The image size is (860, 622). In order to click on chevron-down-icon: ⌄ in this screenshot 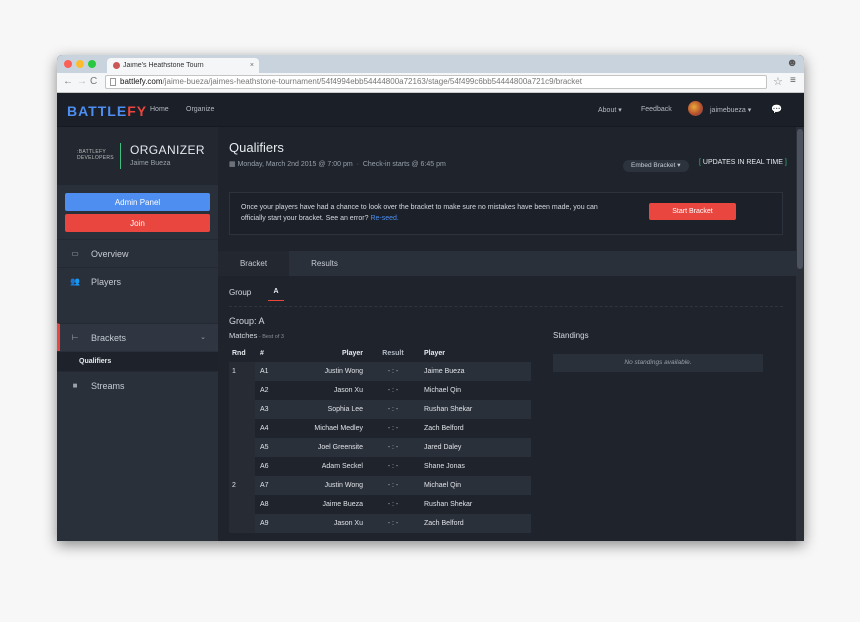, I will do `click(203, 337)`.